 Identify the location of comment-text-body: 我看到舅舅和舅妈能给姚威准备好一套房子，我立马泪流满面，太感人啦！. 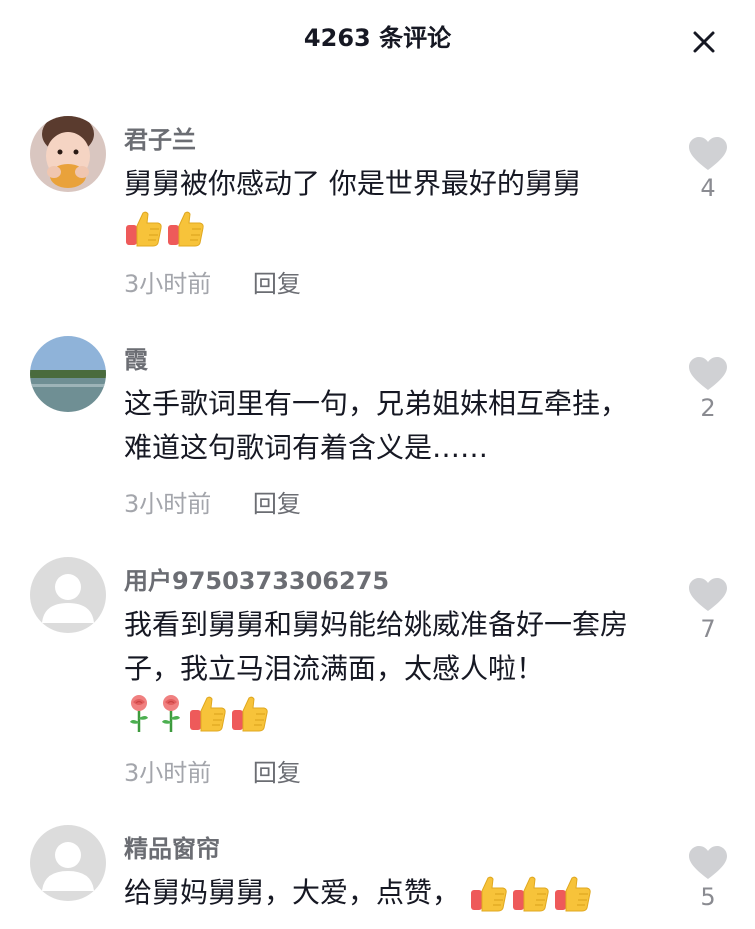
(376, 646).